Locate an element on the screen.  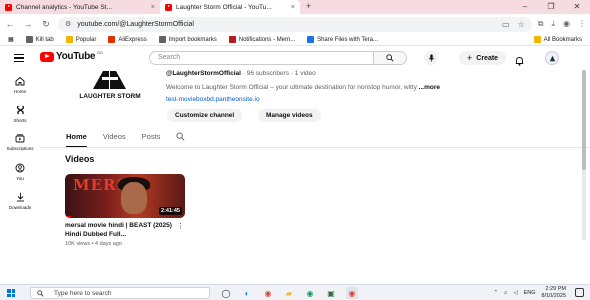
page-scrollbar is located at coordinates (584, 155).